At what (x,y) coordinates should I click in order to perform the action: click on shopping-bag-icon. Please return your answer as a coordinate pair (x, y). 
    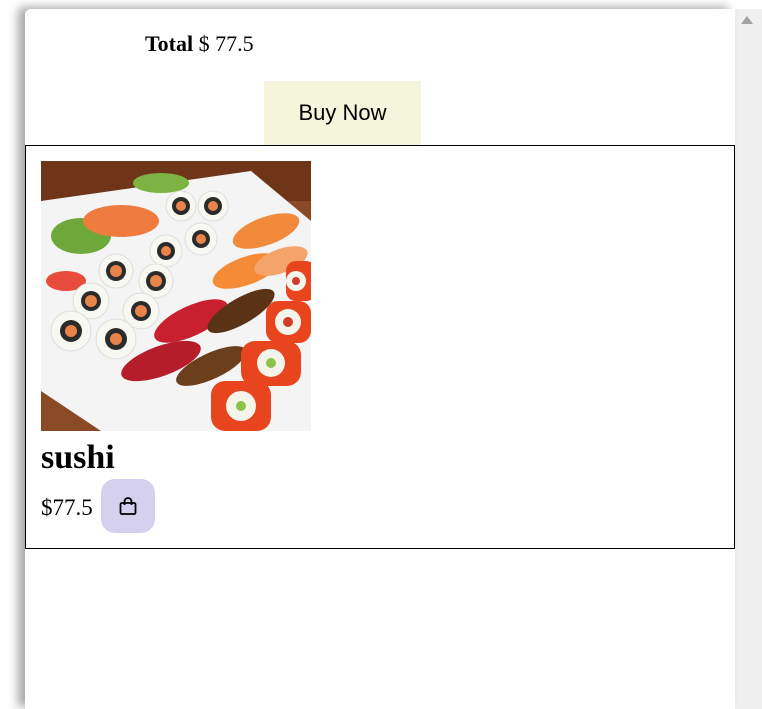
    Looking at the image, I should click on (128, 506).